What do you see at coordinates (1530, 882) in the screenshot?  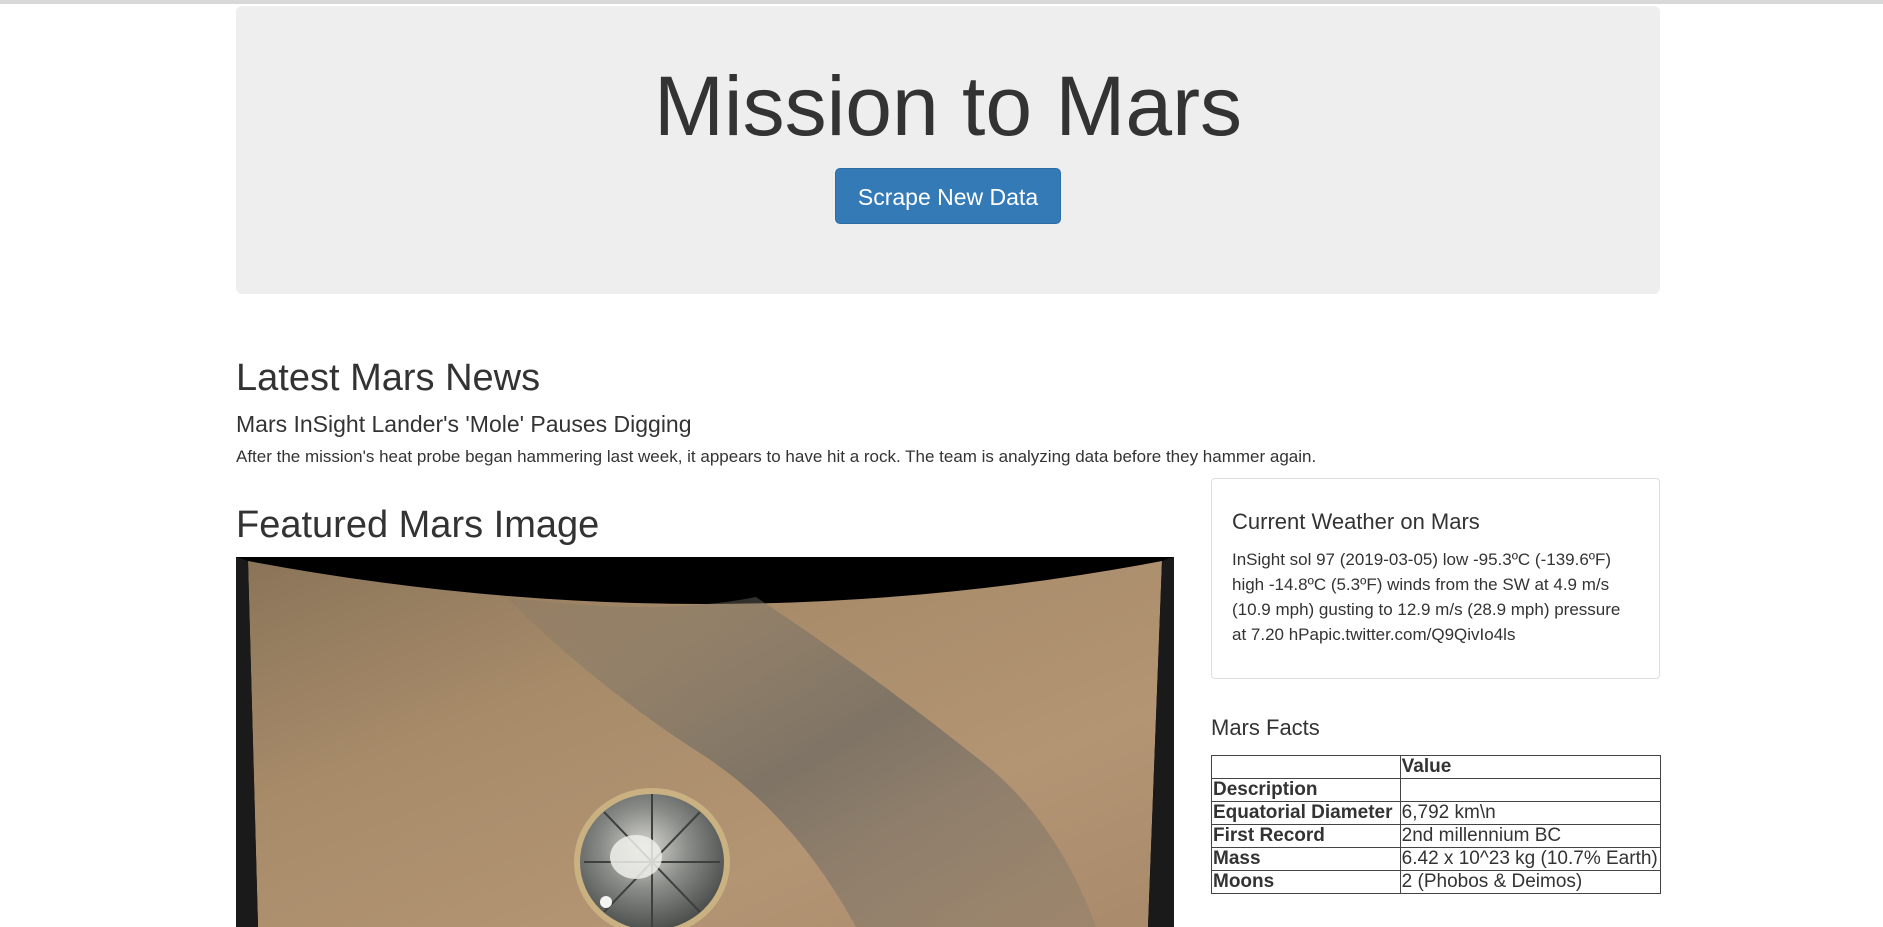 I see `row-value: 2 (Phobos & Deimos)` at bounding box center [1530, 882].